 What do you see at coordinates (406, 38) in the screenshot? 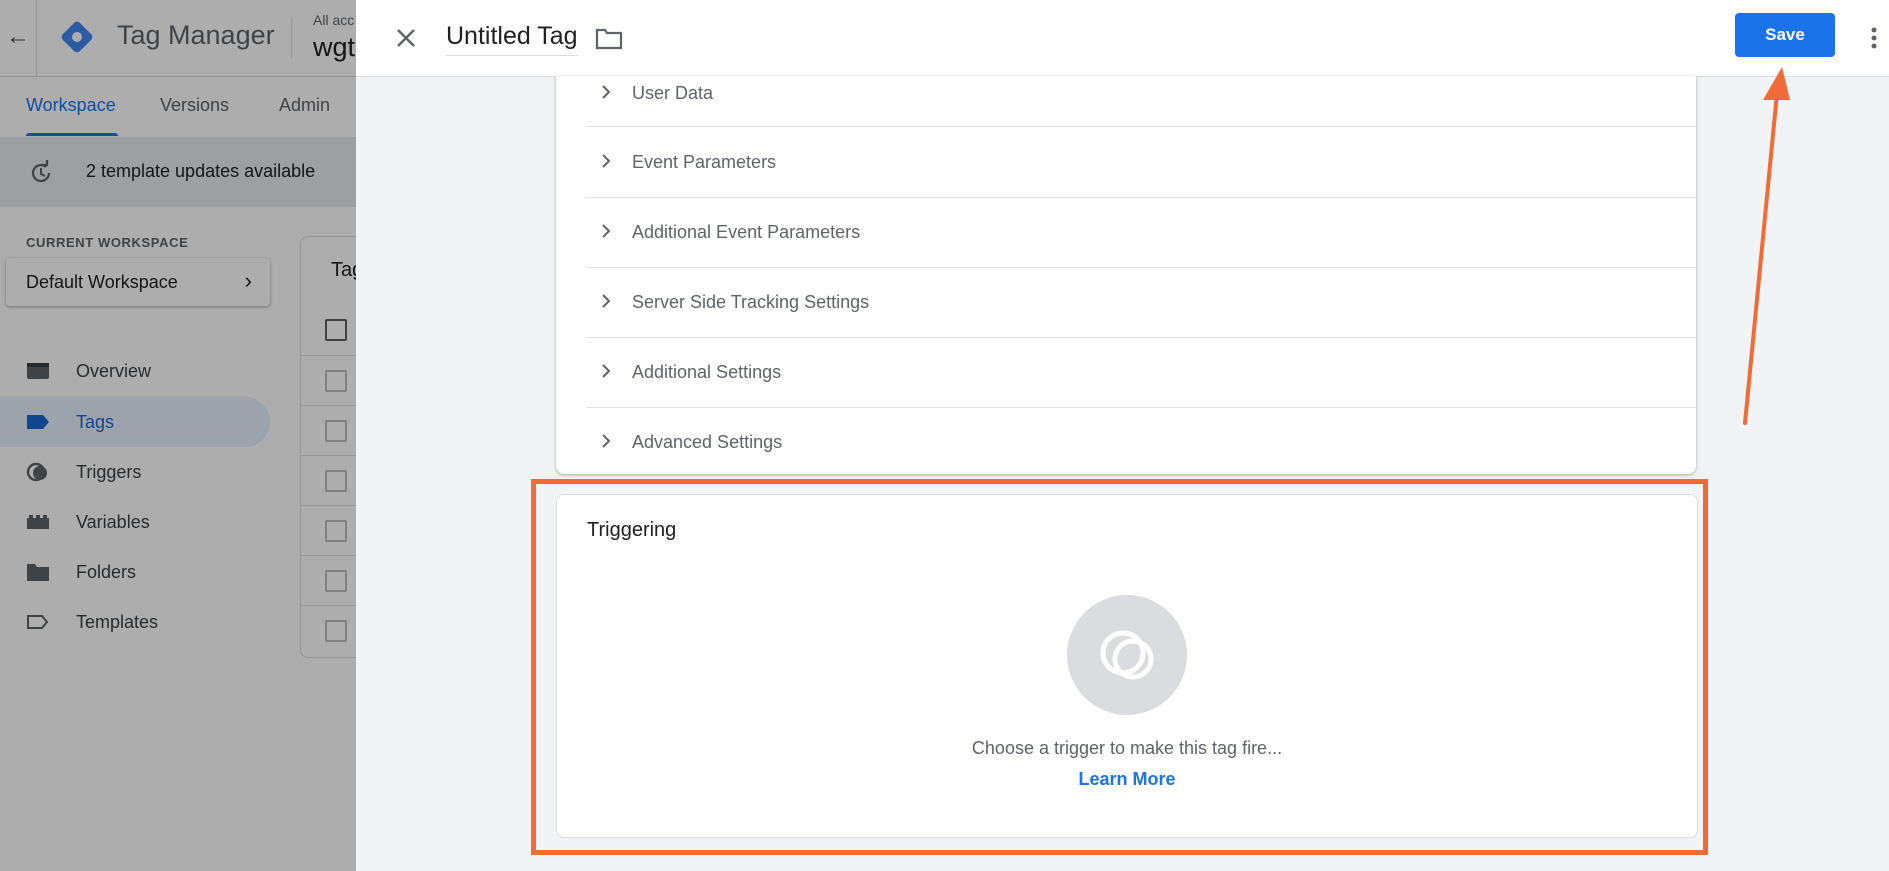
I see `close-icon` at bounding box center [406, 38].